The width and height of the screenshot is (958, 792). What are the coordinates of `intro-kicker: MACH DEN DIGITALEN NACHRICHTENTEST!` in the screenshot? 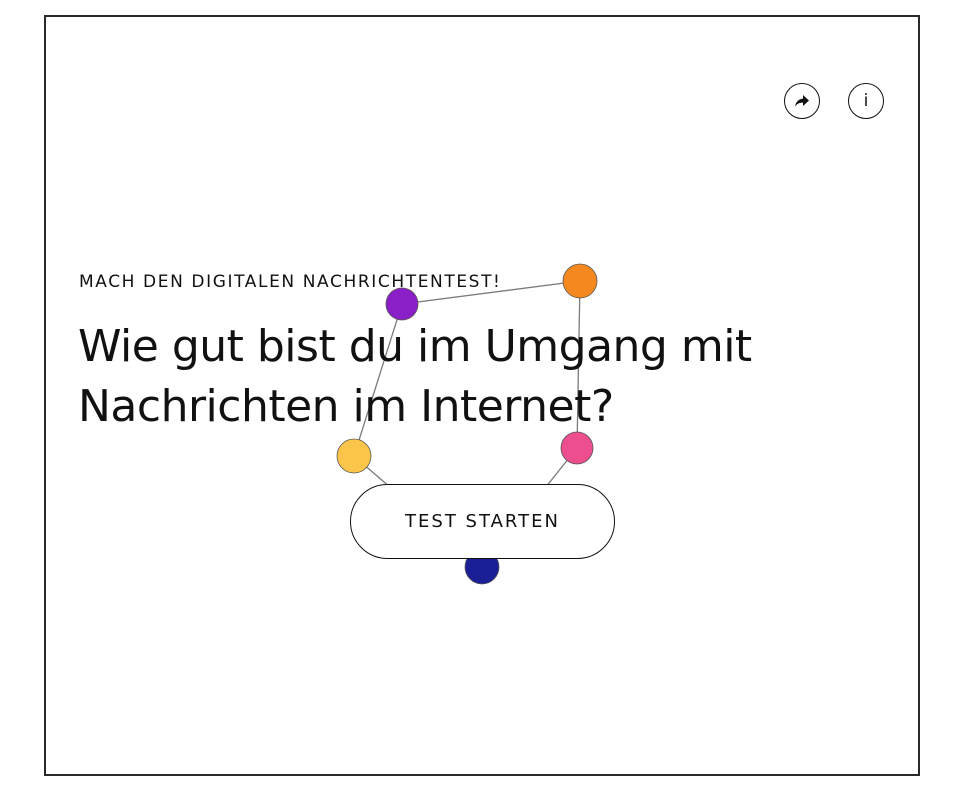 It's located at (290, 282).